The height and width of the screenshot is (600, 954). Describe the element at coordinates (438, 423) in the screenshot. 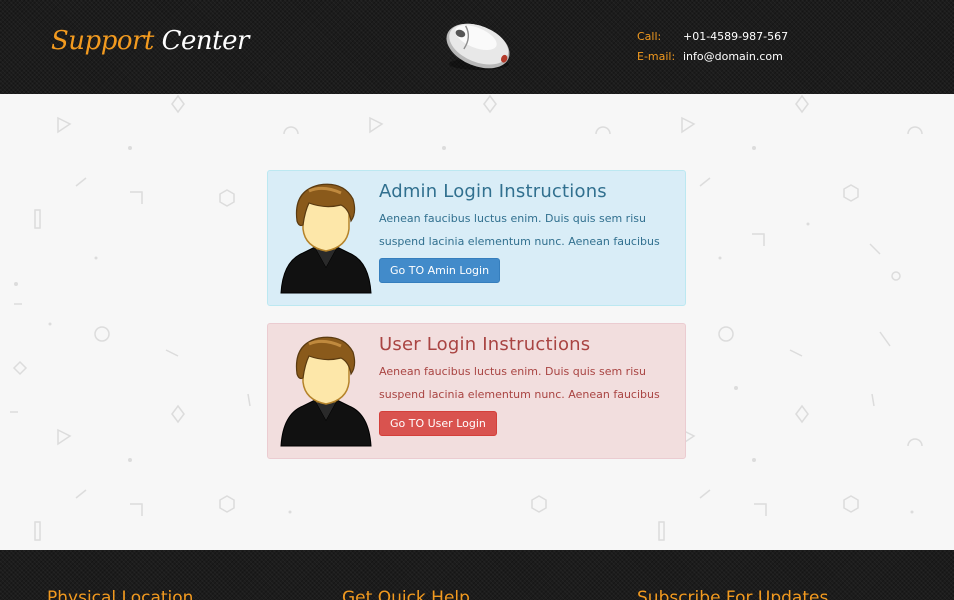

I see `go-to-user-login-button: Go TO User Login` at that location.